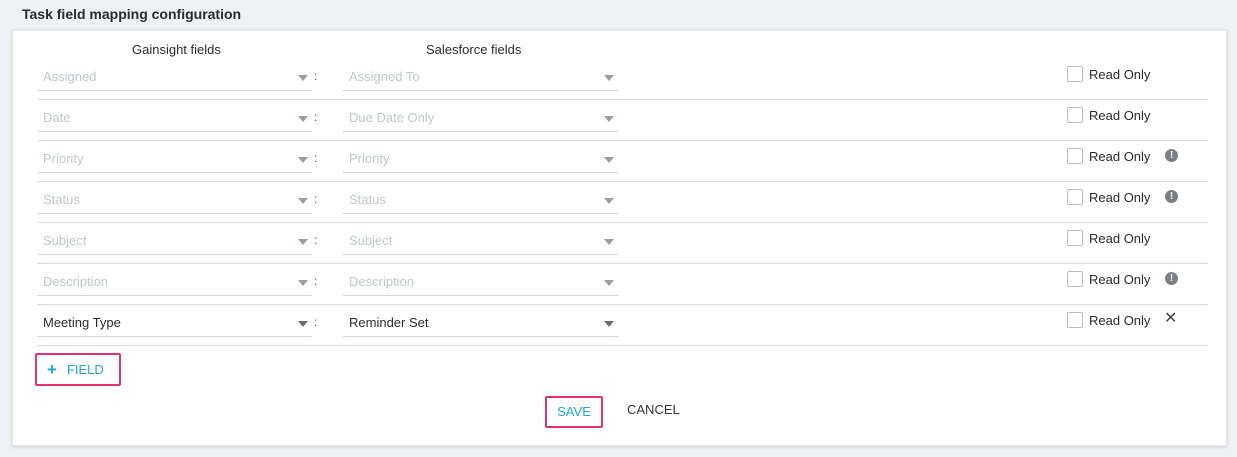 The height and width of the screenshot is (457, 1237). Describe the element at coordinates (82, 322) in the screenshot. I see `gainsight-field-value: Meeting Type` at that location.